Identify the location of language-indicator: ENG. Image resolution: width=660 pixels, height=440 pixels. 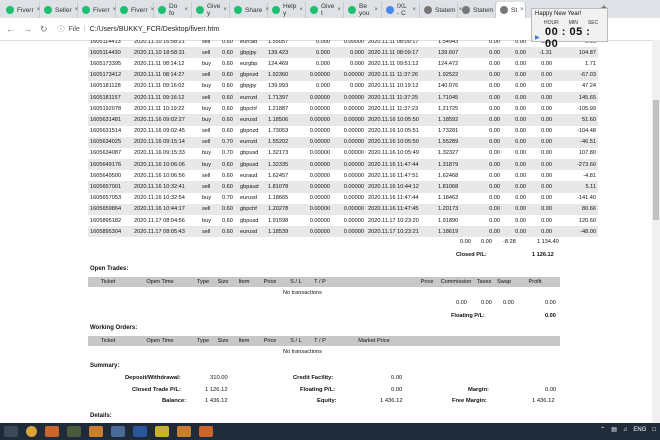
(639, 430).